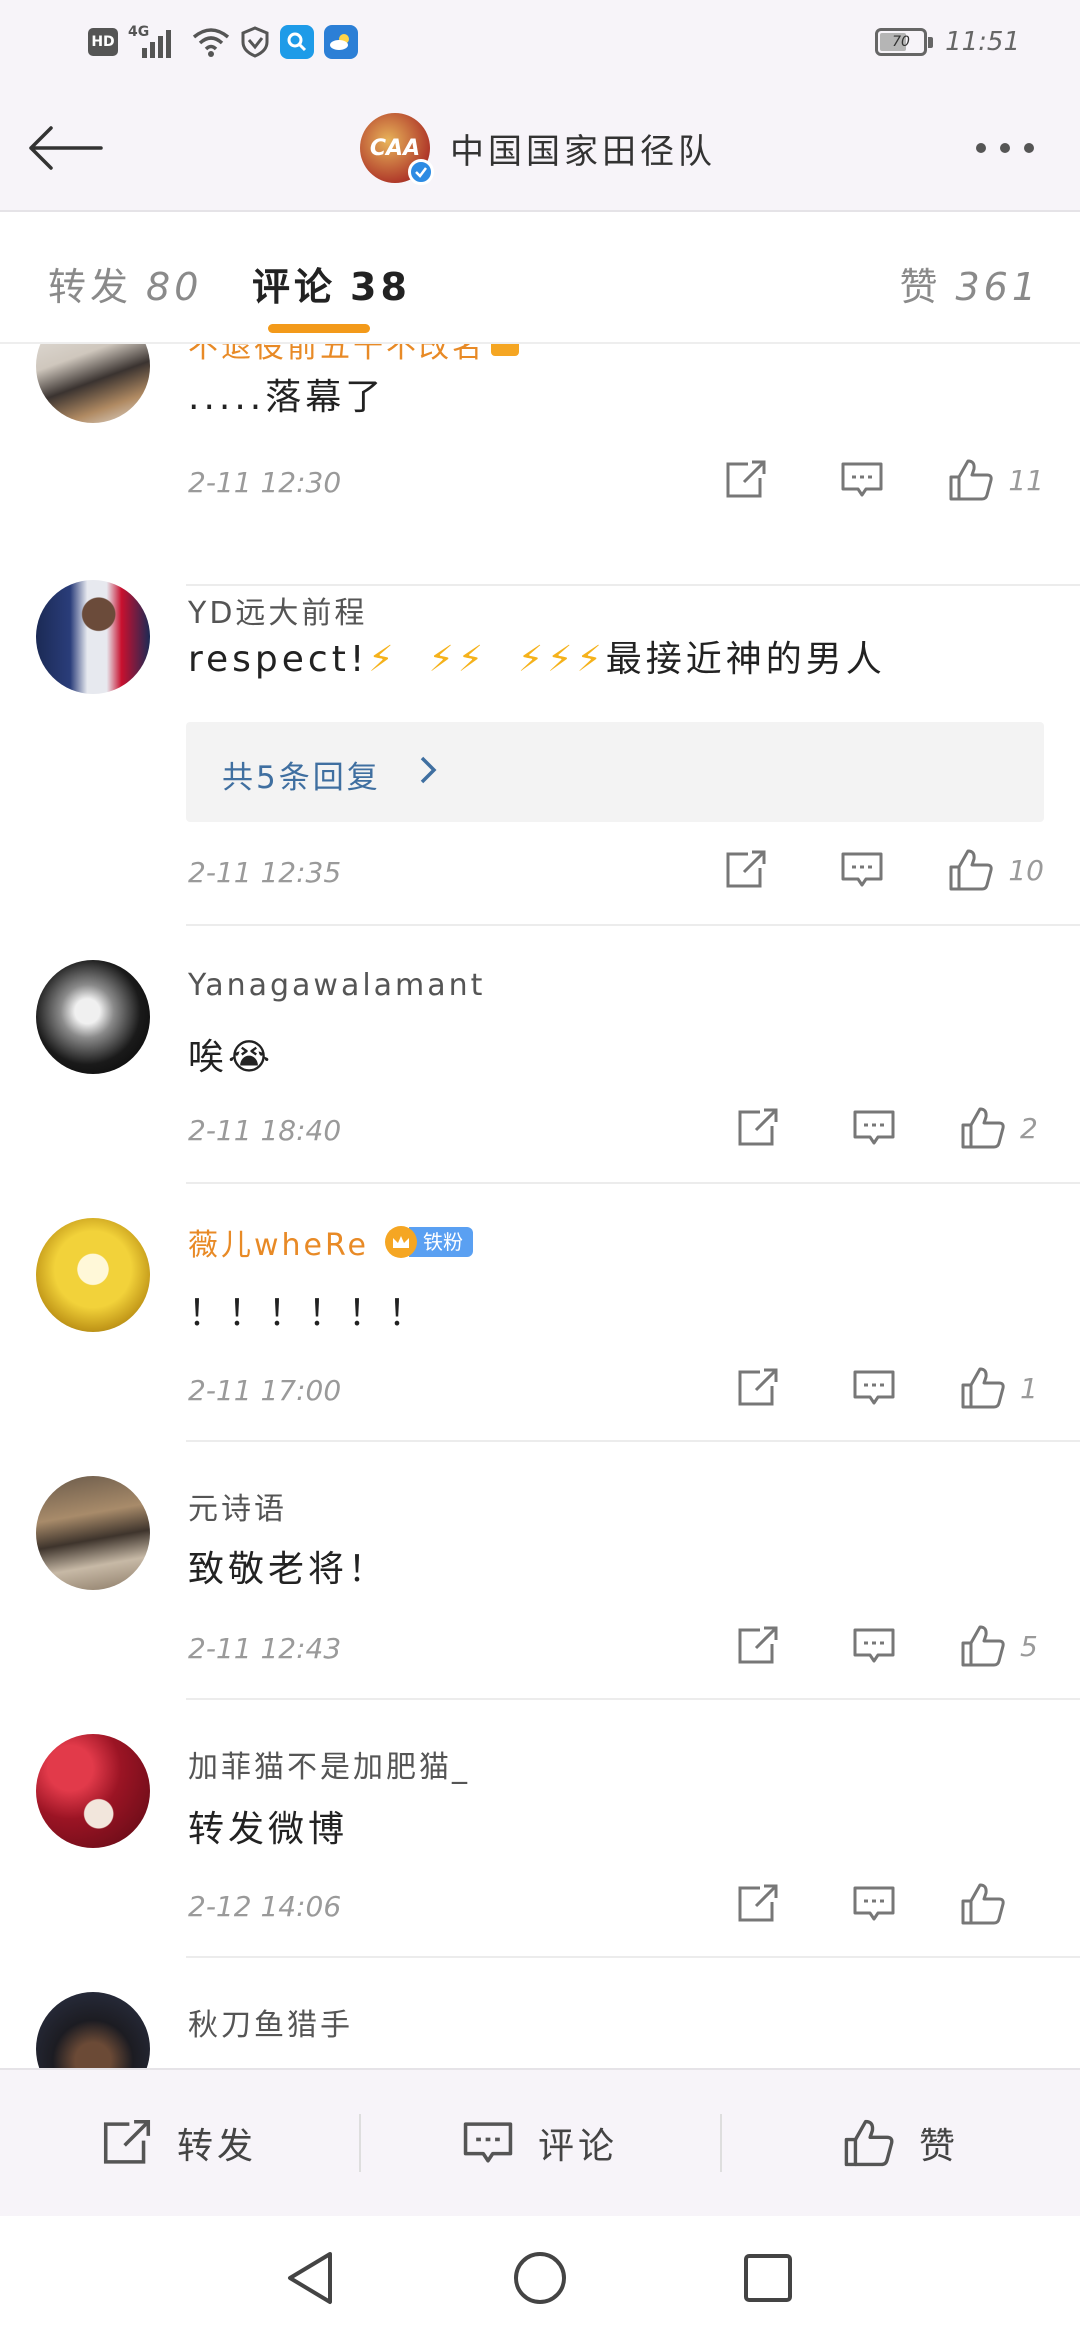 The image size is (1080, 2340). I want to click on vpn-shield-icon, so click(255, 42).